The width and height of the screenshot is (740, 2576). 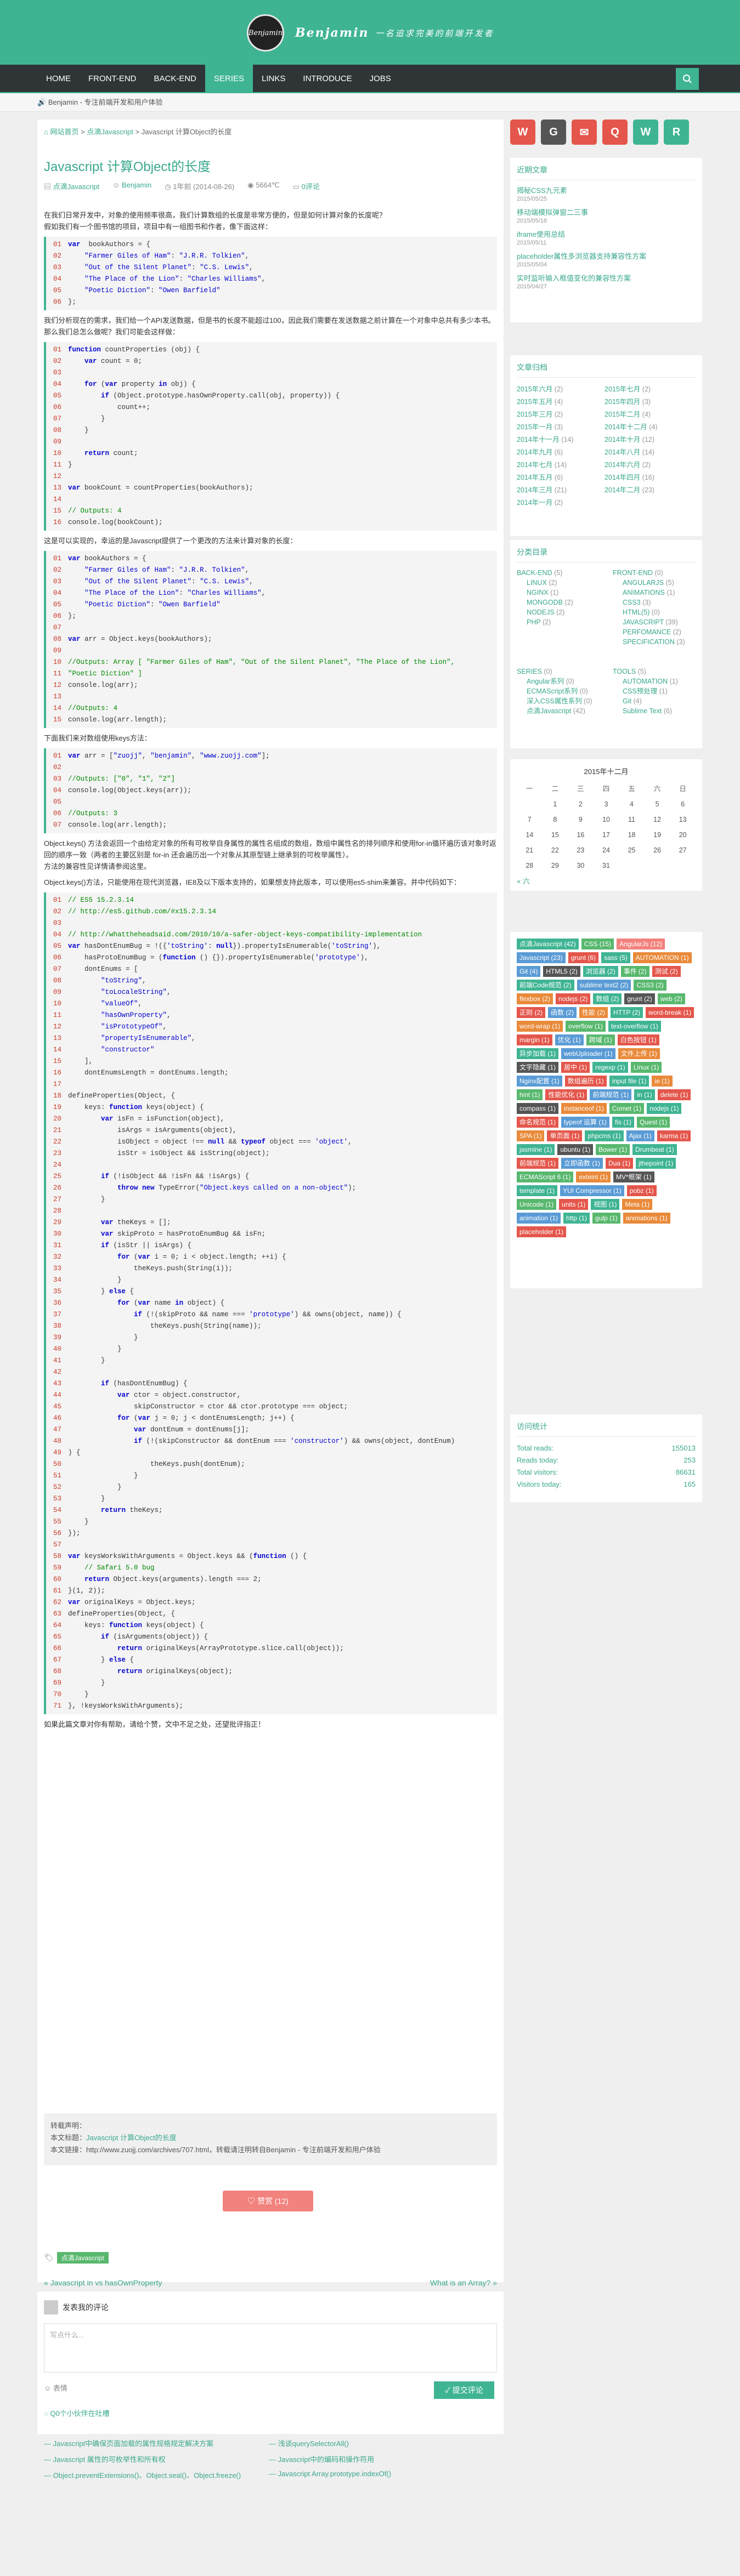 I want to click on tag-cloud-item: grunt (2), so click(x=639, y=998).